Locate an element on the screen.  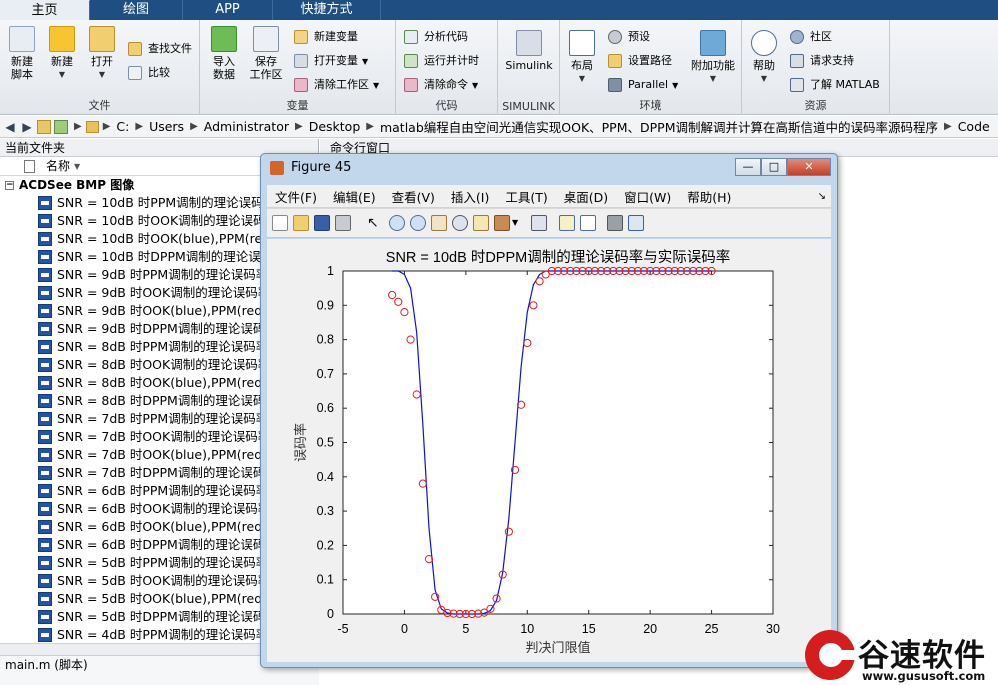
pointer-icon: ↖ is located at coordinates (375, 223).